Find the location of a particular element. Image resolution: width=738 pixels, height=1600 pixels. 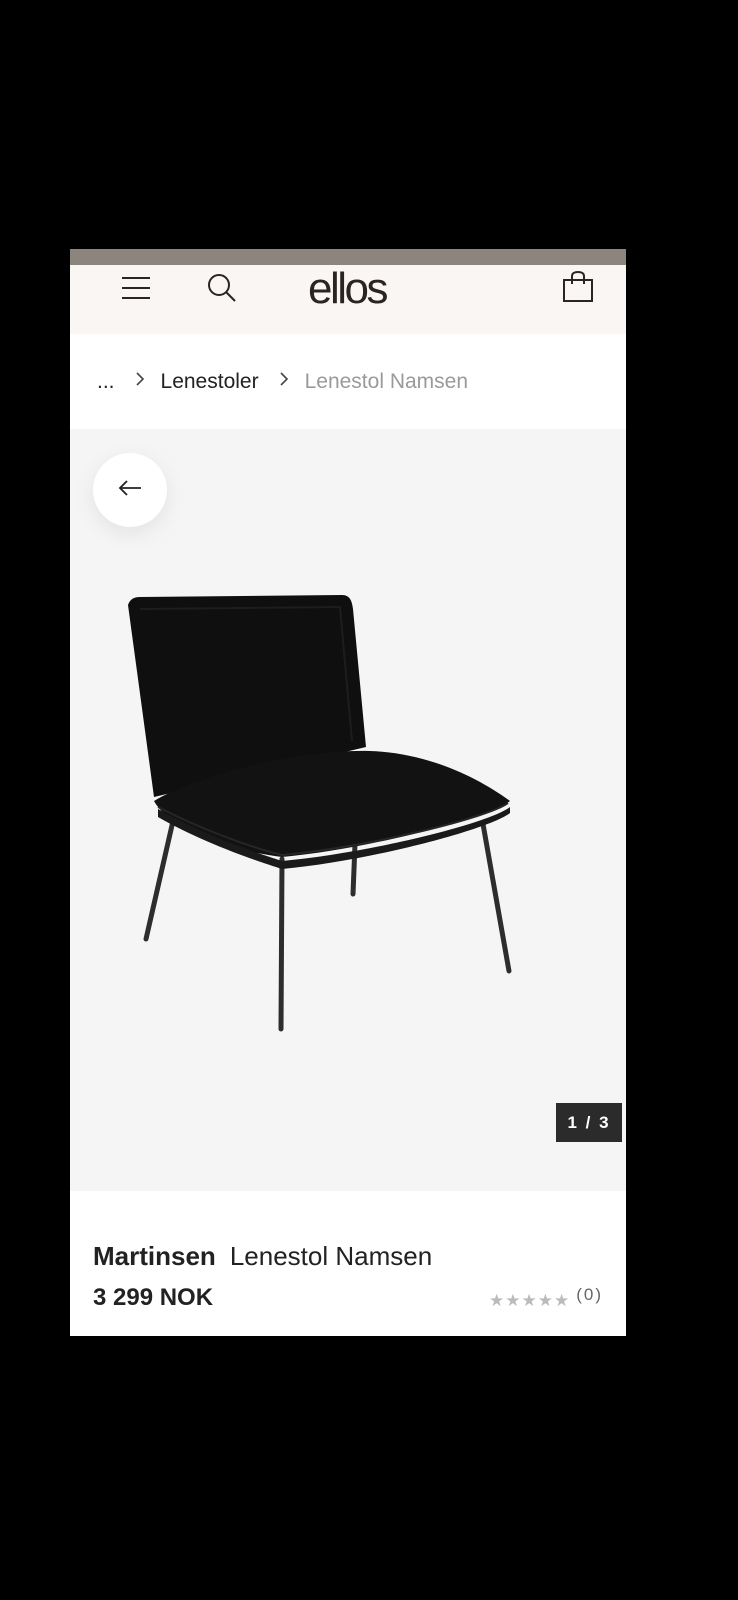

price-row: 3 299 NOK ★★★★★ (0) is located at coordinates (348, 1298).